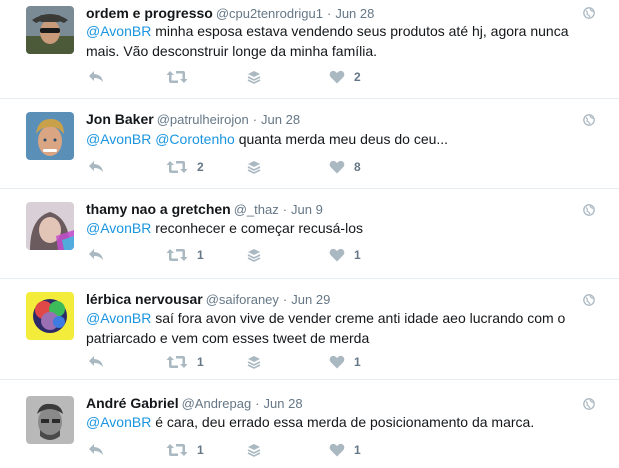 The height and width of the screenshot is (468, 619). I want to click on display-name: André Gabriel, so click(132, 403).